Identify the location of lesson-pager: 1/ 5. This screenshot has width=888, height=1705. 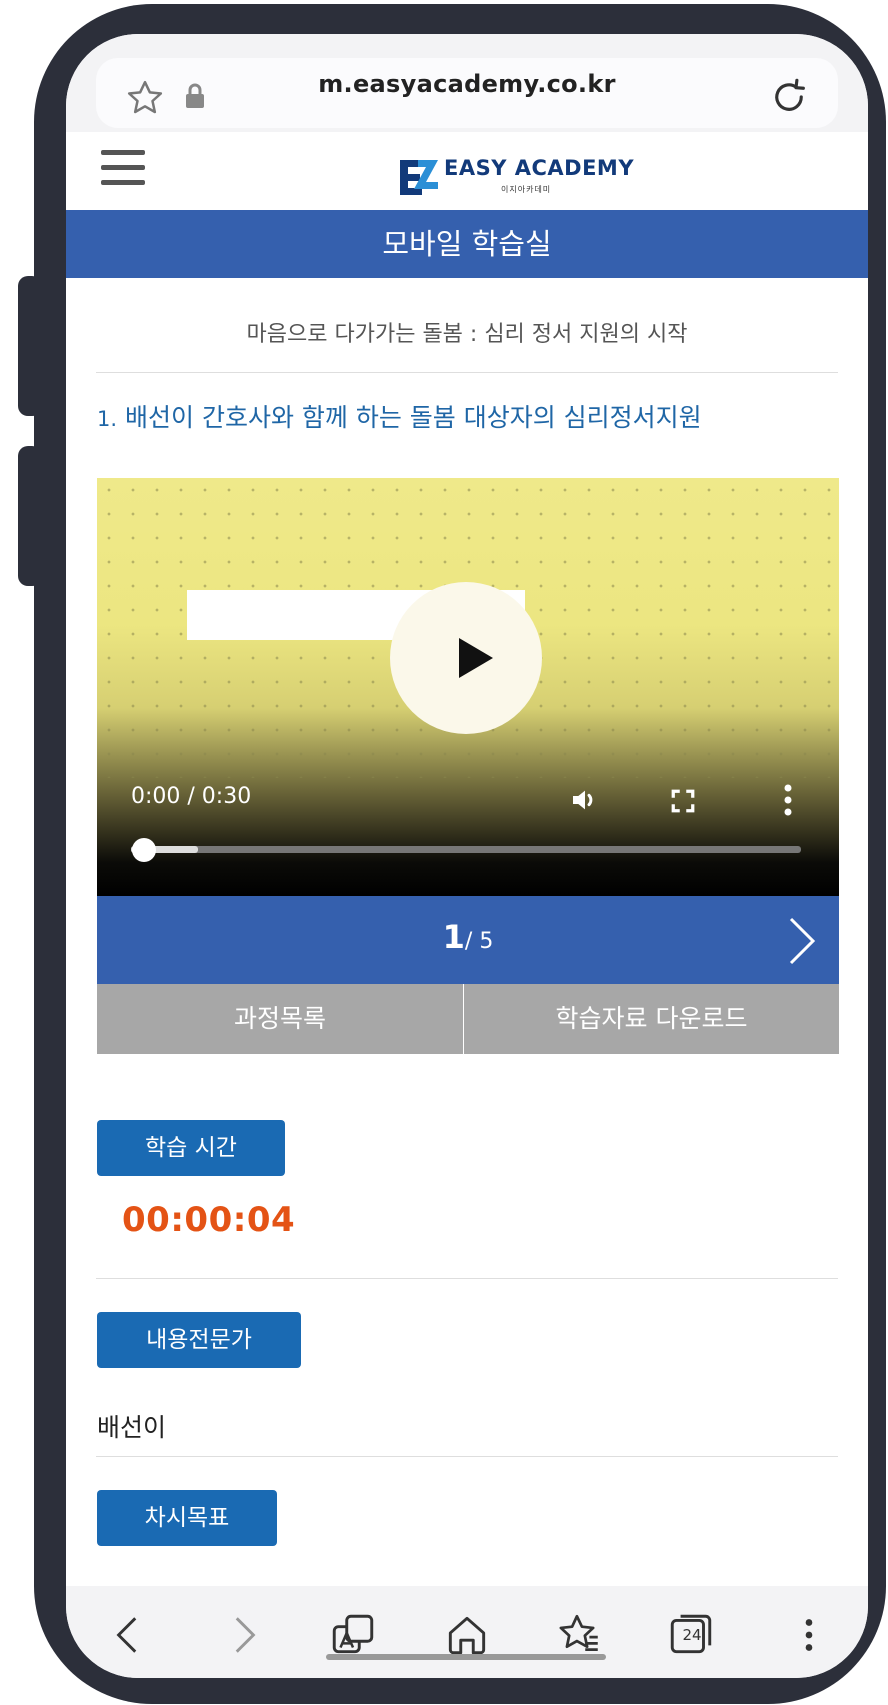
(468, 940).